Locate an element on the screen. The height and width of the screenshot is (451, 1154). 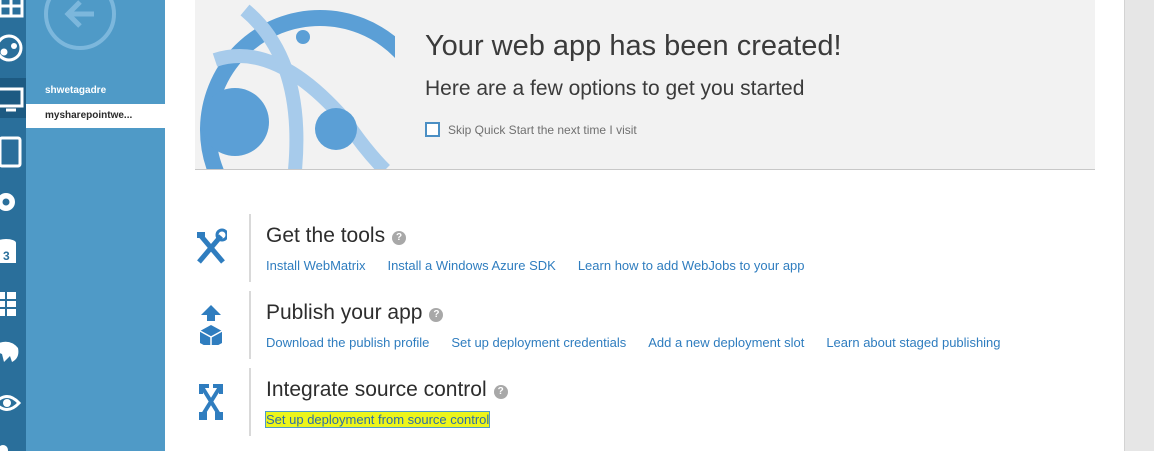
globe-icon is located at coordinates (11, 48).